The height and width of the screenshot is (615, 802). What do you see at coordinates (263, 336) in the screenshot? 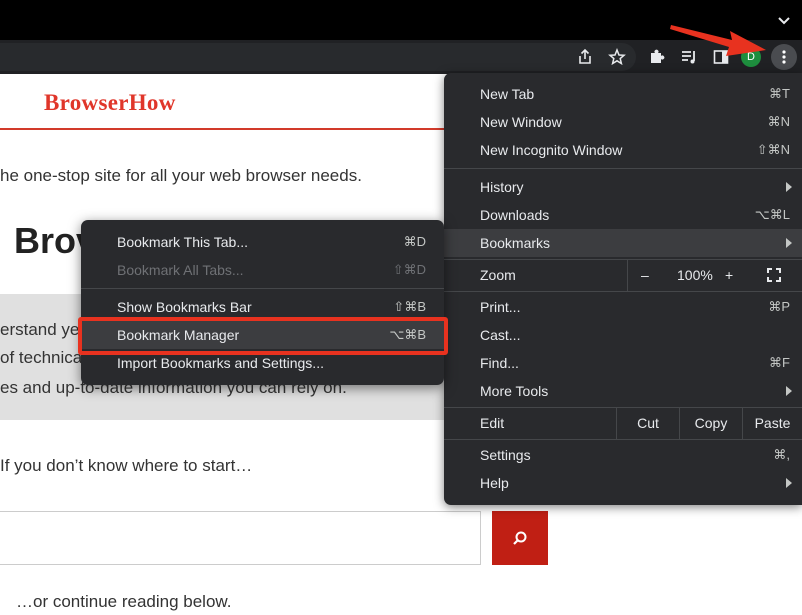
I see `highlight-box` at bounding box center [263, 336].